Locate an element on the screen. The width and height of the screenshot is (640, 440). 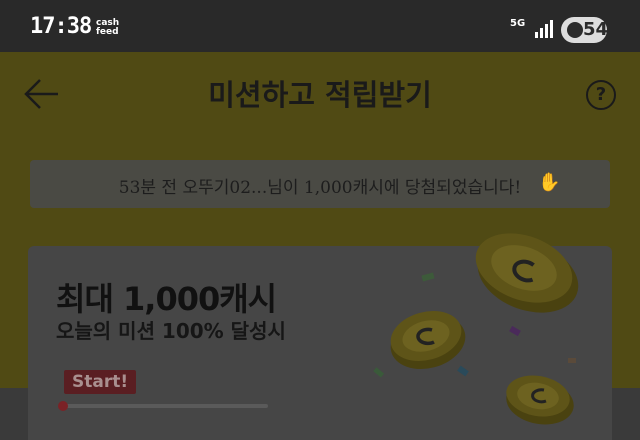
coins-illustration is located at coordinates (476, 329).